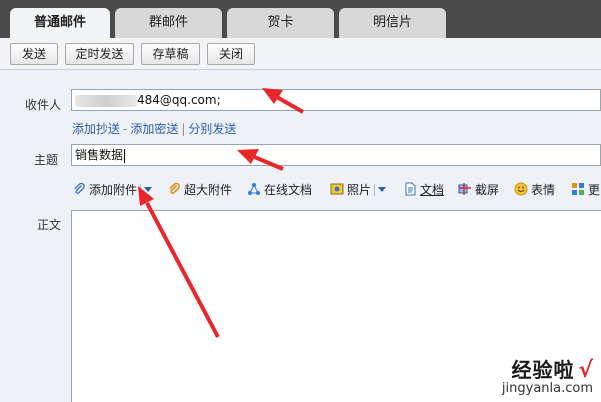 The image size is (601, 402). Describe the element at coordinates (547, 388) in the screenshot. I see `watermark-url: jingyanla.com` at that location.